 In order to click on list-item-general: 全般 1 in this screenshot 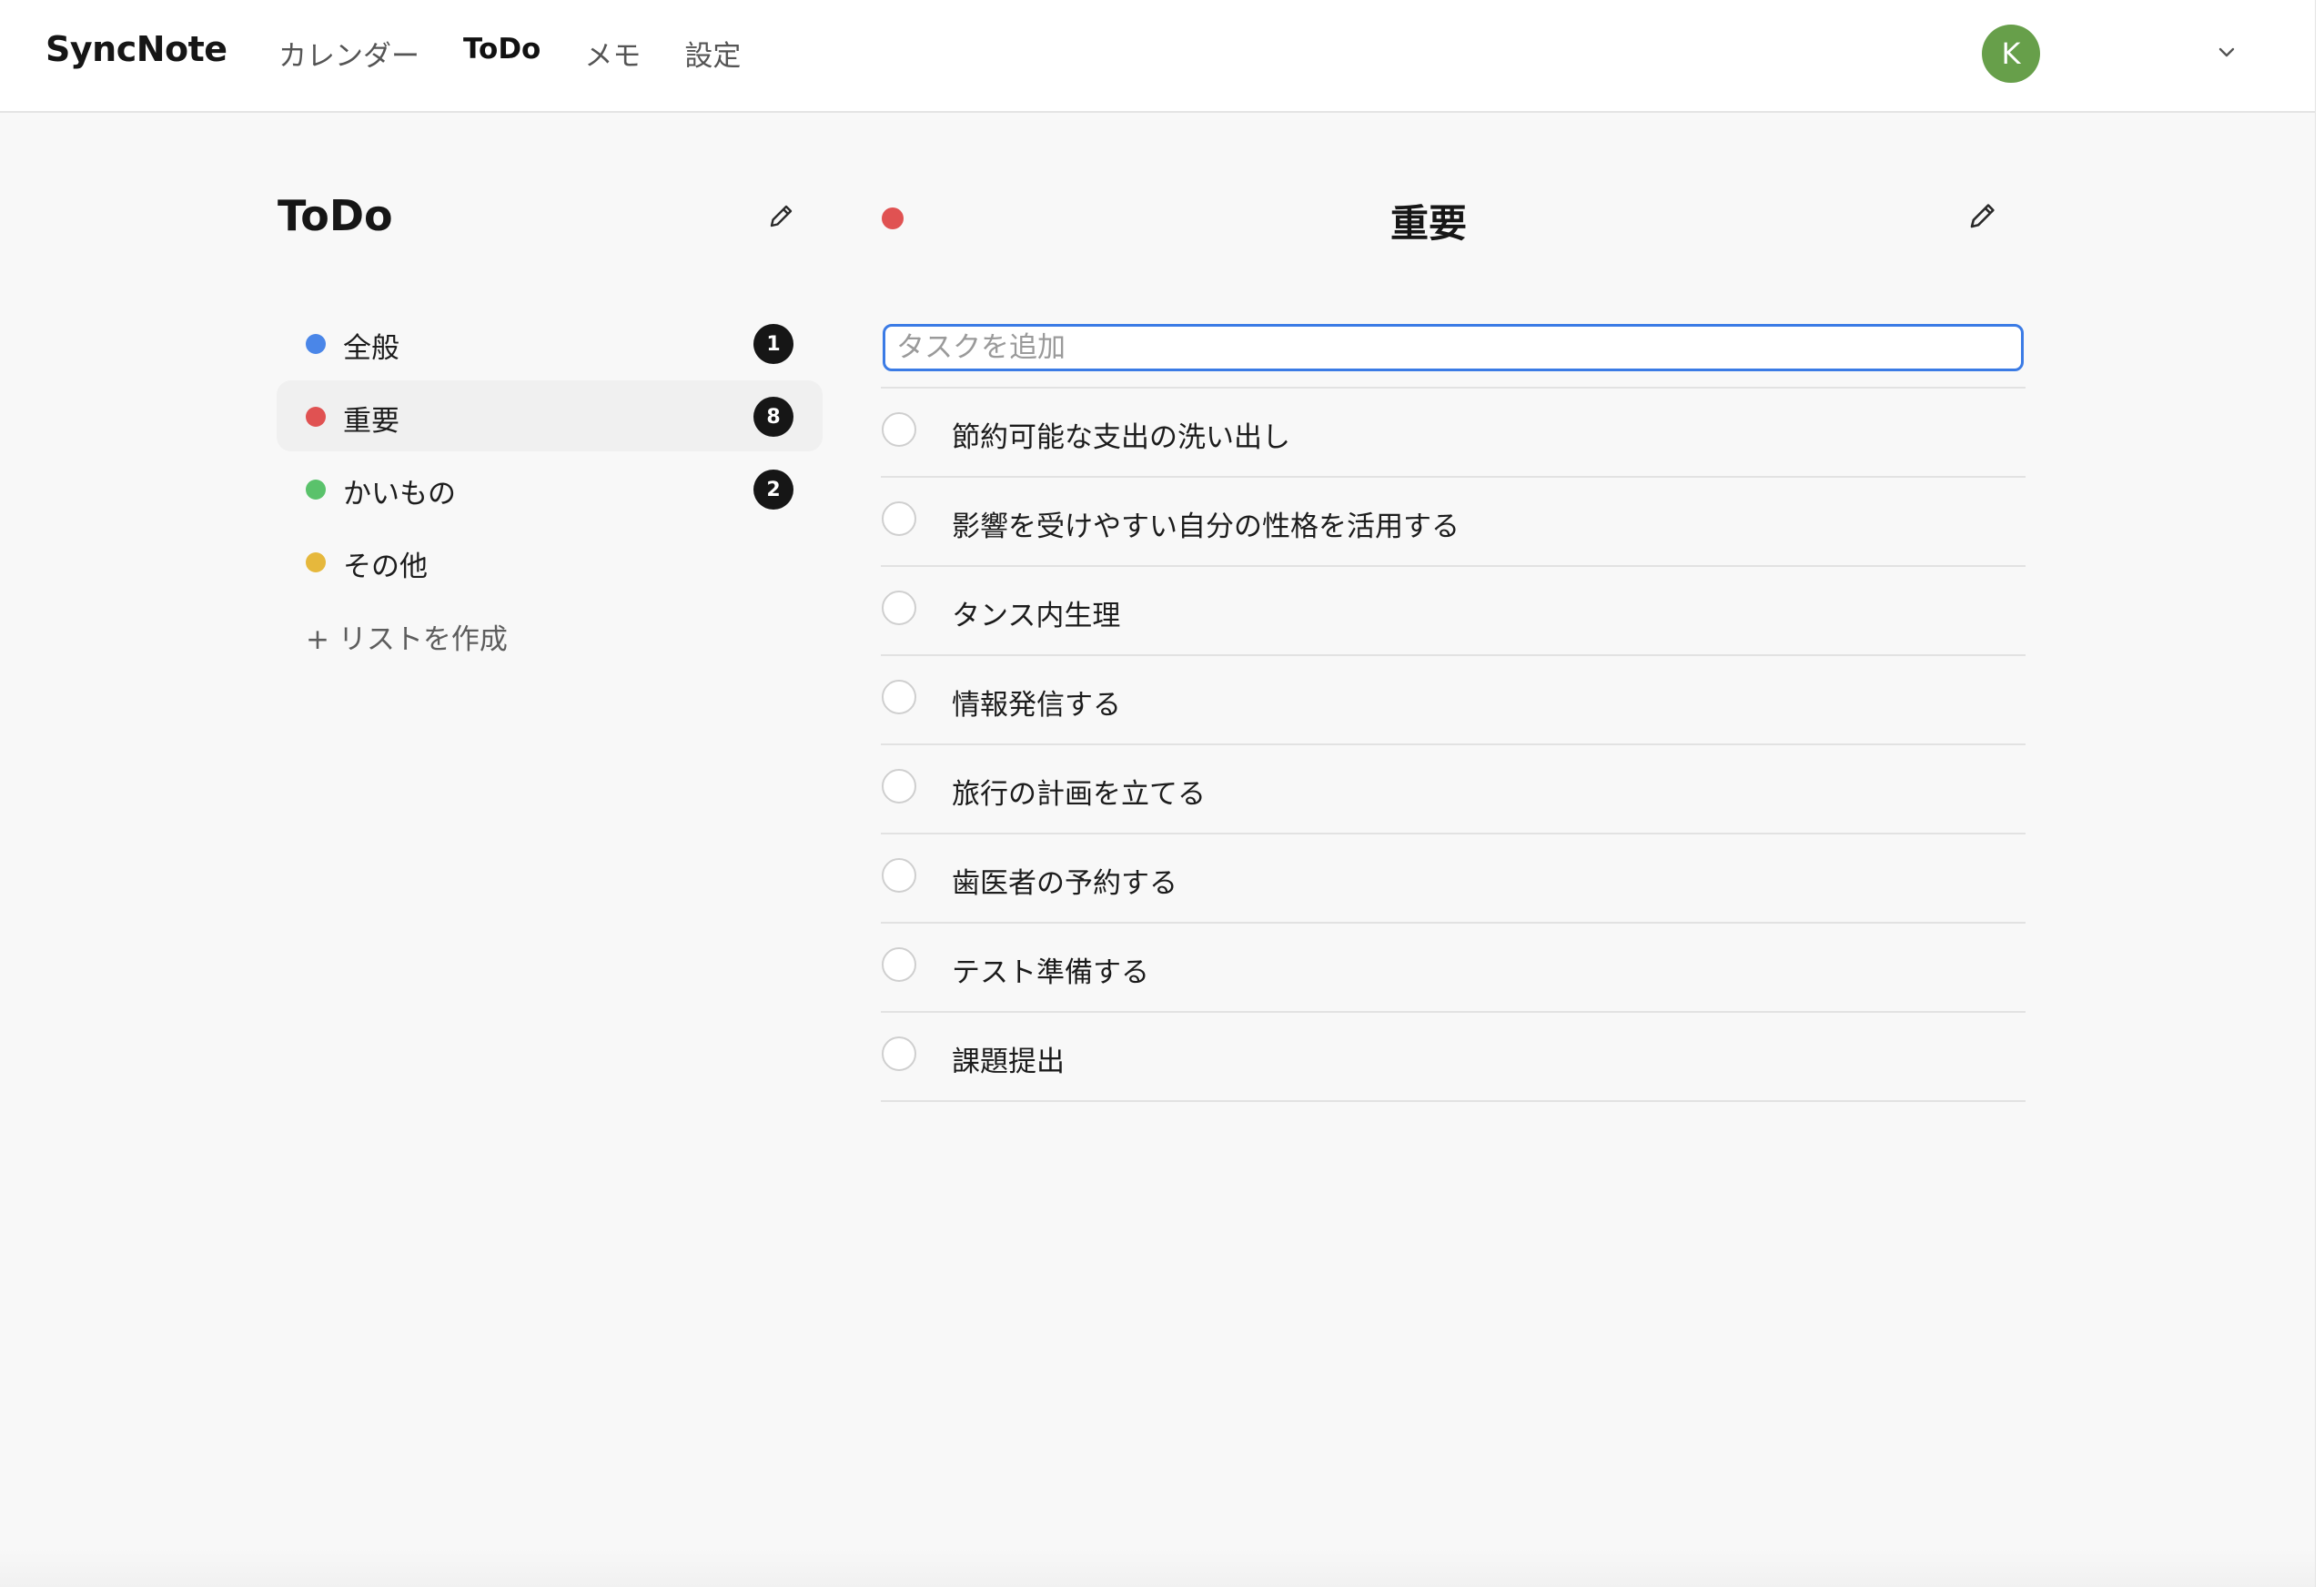, I will do `click(550, 343)`.